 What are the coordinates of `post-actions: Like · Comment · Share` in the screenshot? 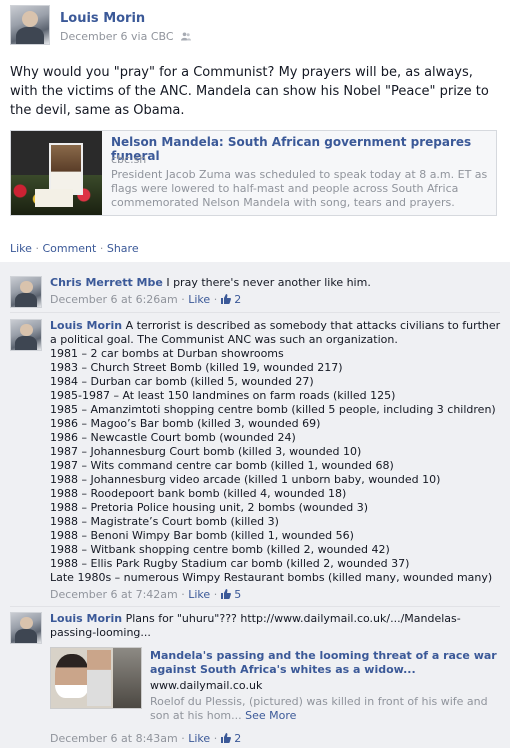 It's located at (74, 248).